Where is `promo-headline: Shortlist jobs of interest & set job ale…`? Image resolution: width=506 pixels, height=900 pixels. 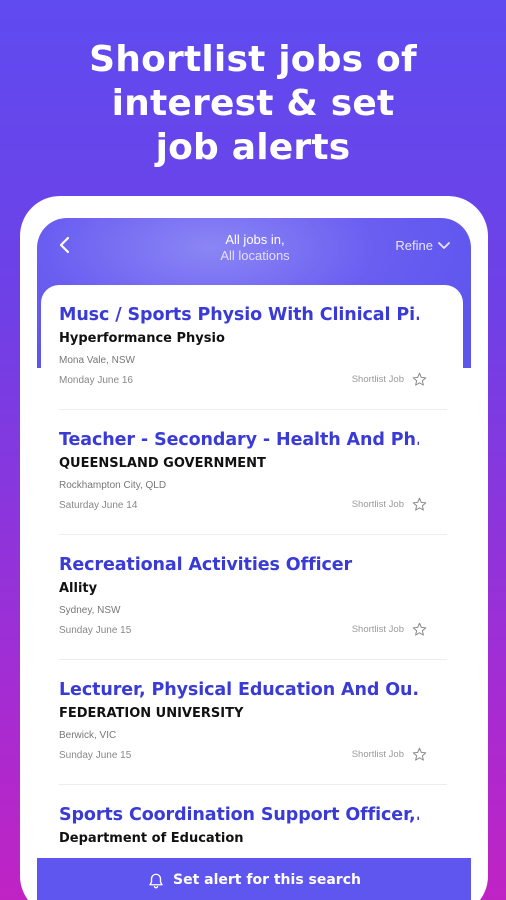
promo-headline: Shortlist jobs of interest & set job ale… is located at coordinates (253, 104).